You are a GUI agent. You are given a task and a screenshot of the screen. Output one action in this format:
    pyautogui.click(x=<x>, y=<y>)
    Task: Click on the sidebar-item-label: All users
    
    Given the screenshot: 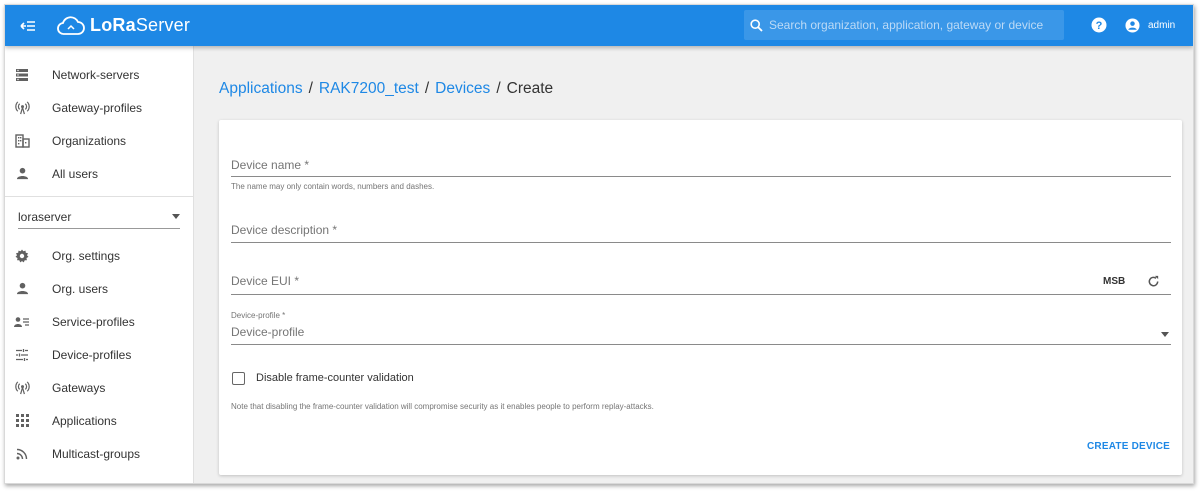 What is the action you would take?
    pyautogui.click(x=75, y=173)
    